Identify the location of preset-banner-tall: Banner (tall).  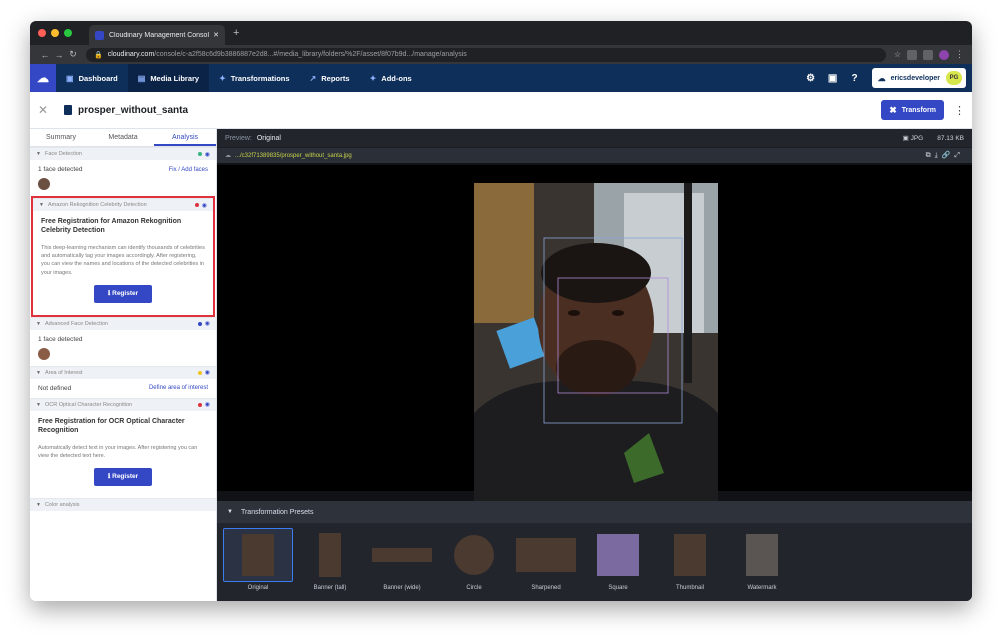
(330, 559).